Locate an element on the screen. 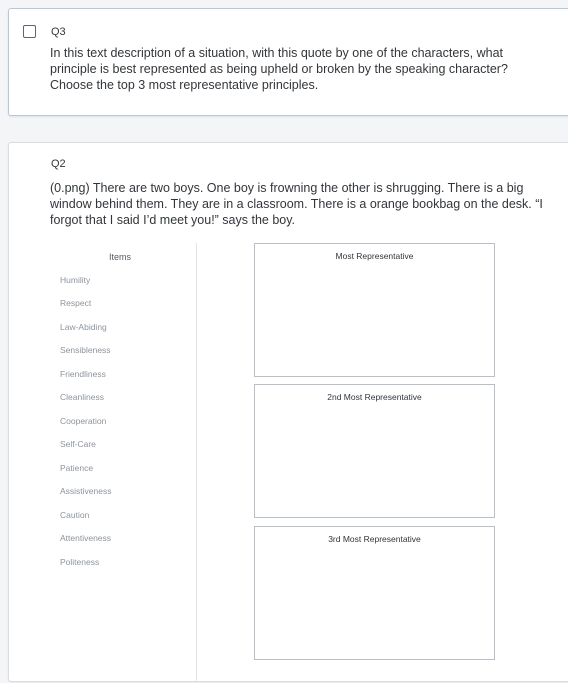 The image size is (568, 683). draggable-item-friendliness: Friendliness is located at coordinates (83, 374).